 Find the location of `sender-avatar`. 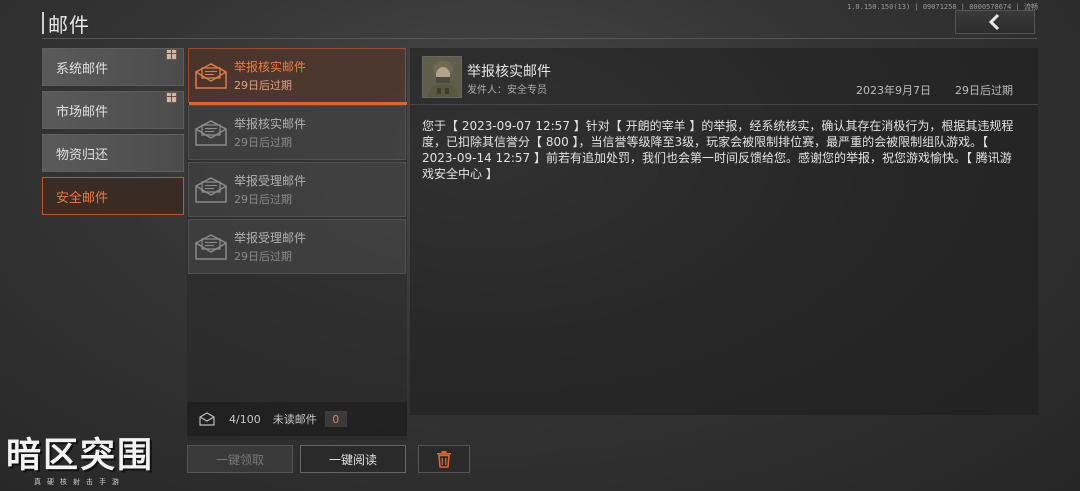

sender-avatar is located at coordinates (442, 77).